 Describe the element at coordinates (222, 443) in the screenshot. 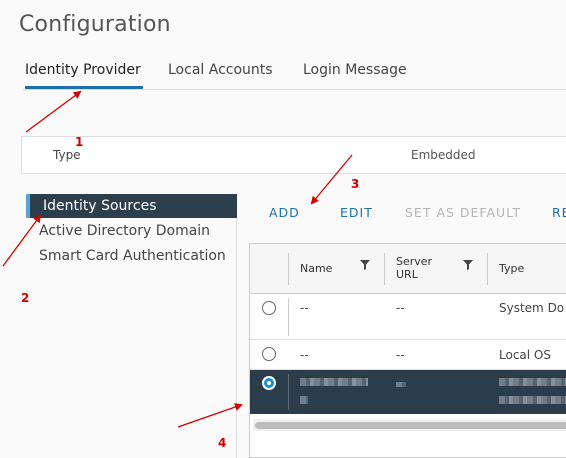

I see `annotation-label-4: 4` at that location.